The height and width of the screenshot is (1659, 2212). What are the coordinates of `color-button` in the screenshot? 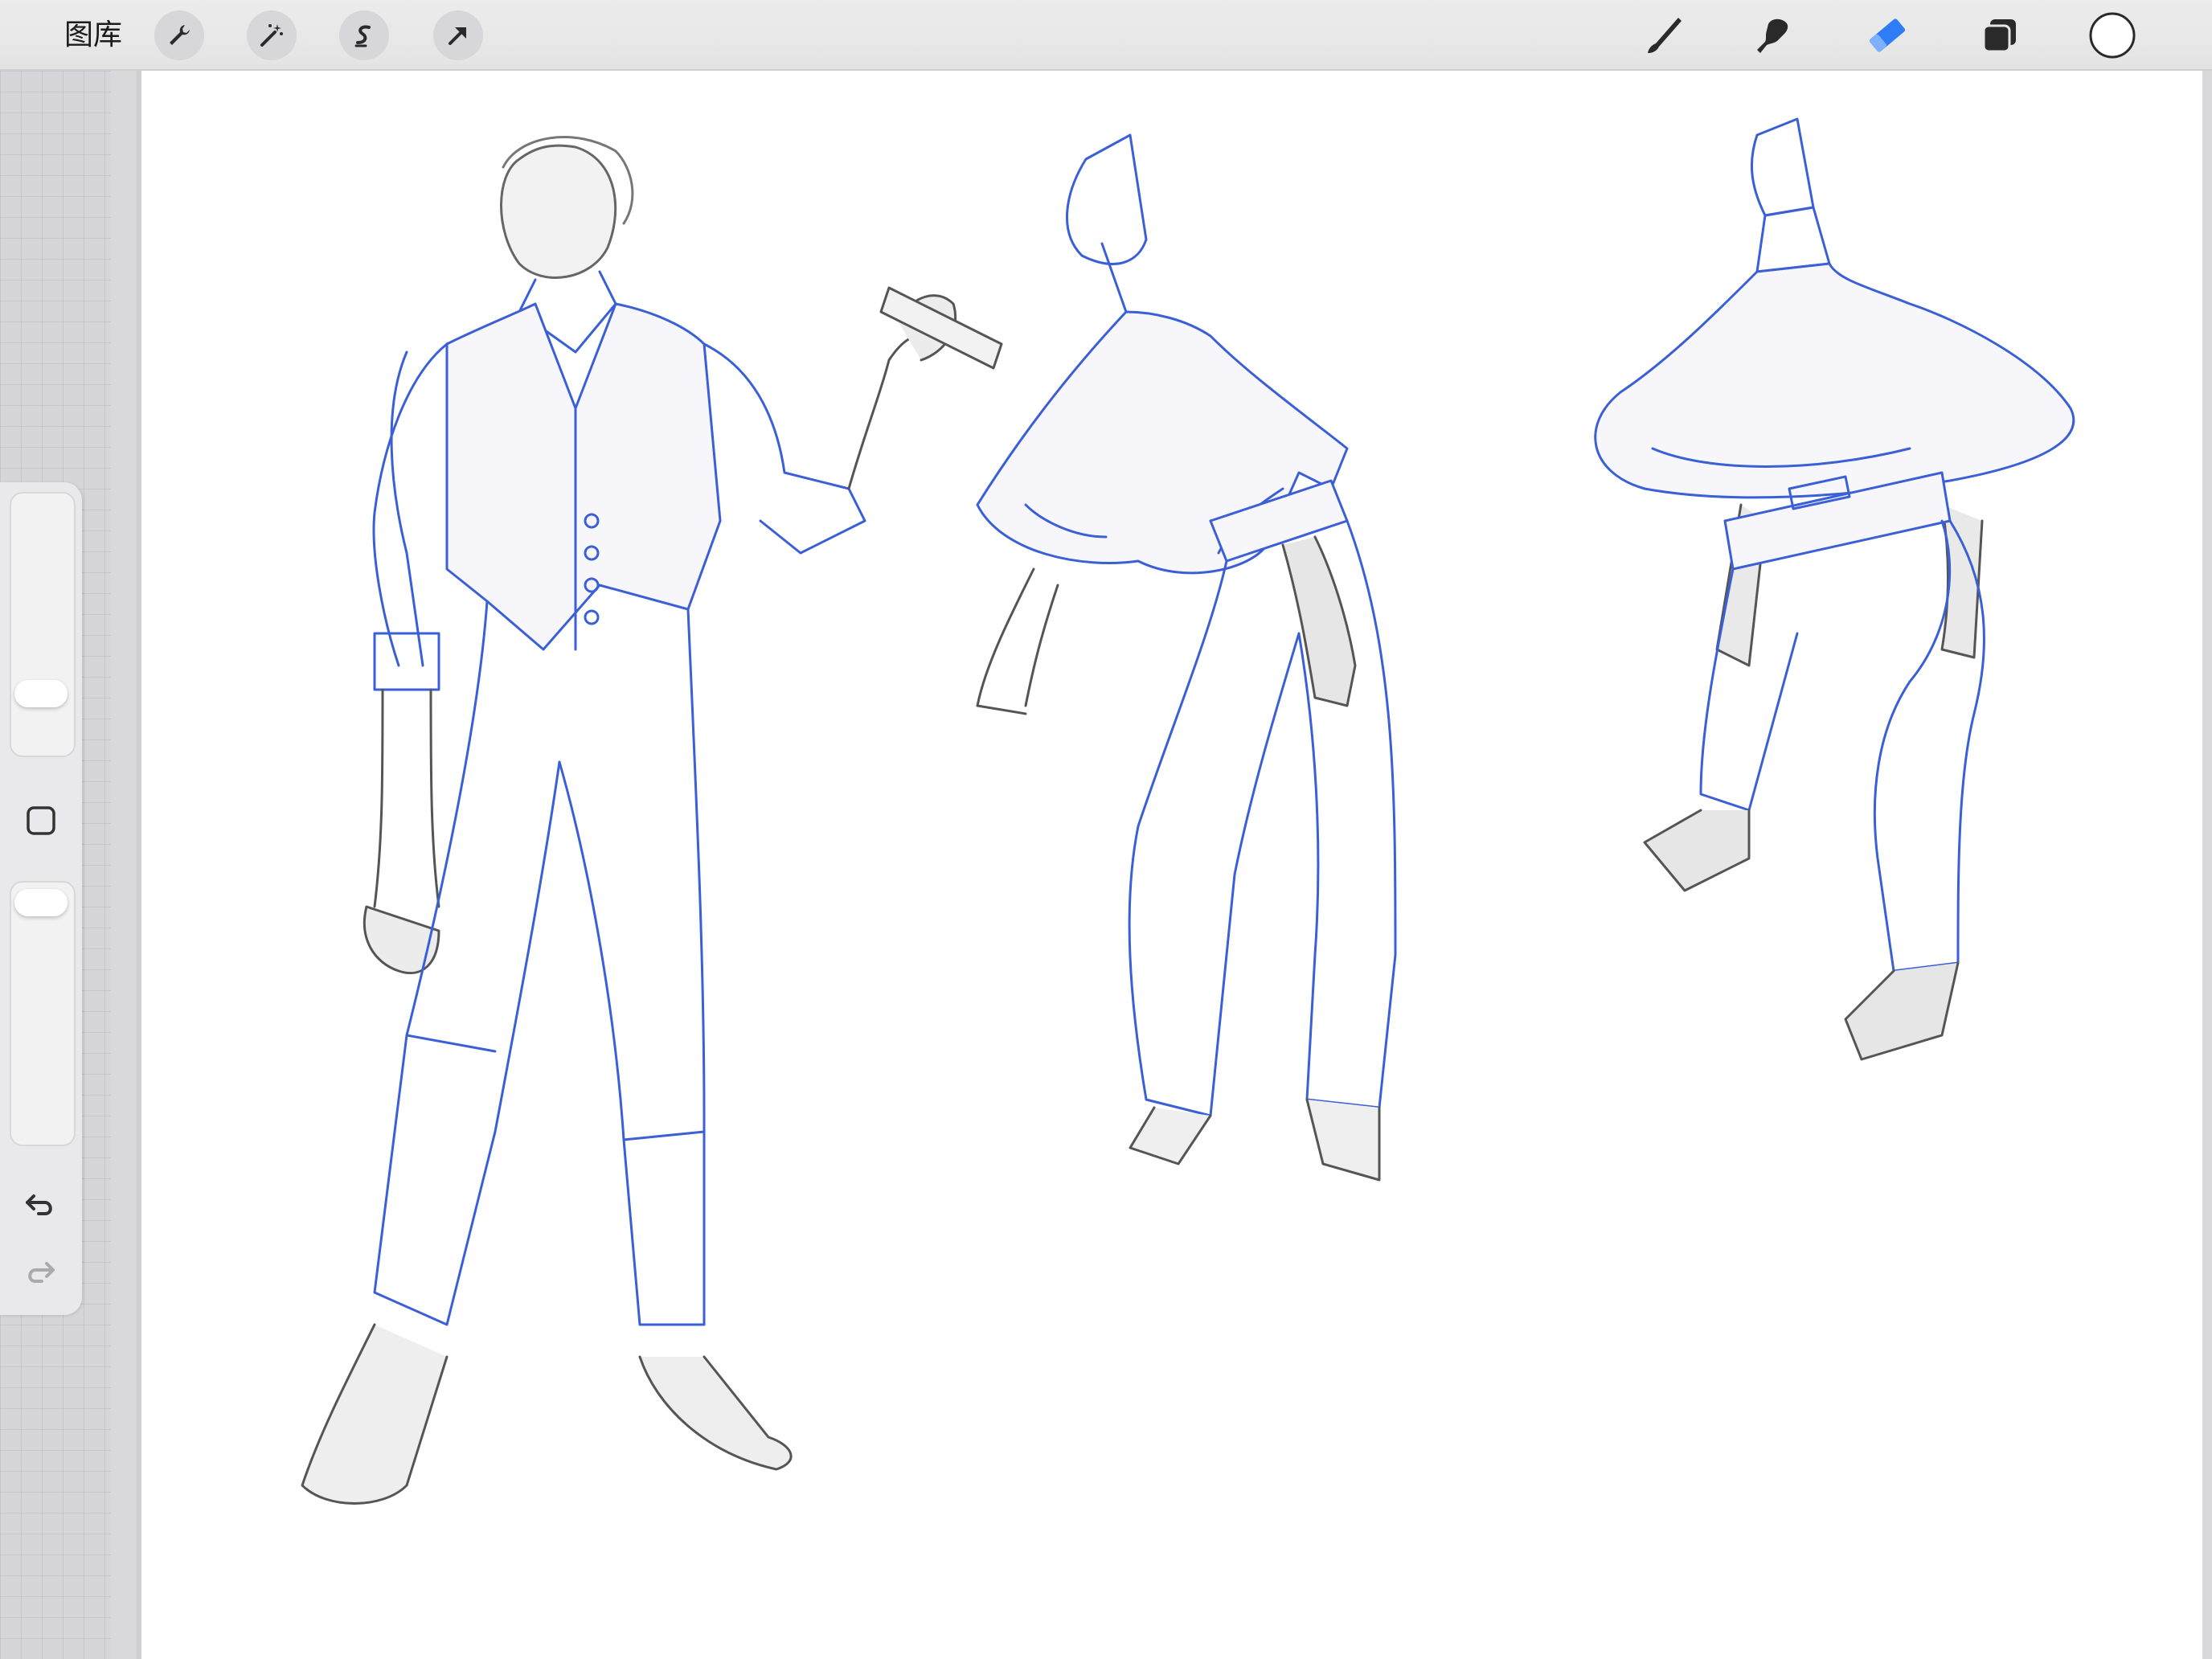 It's located at (2112, 35).